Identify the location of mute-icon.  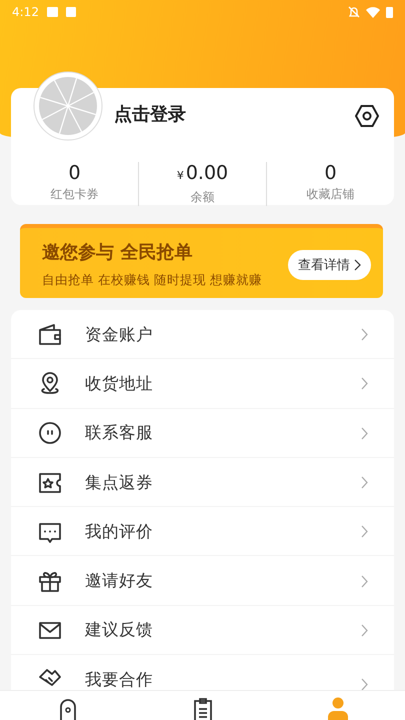
(354, 12).